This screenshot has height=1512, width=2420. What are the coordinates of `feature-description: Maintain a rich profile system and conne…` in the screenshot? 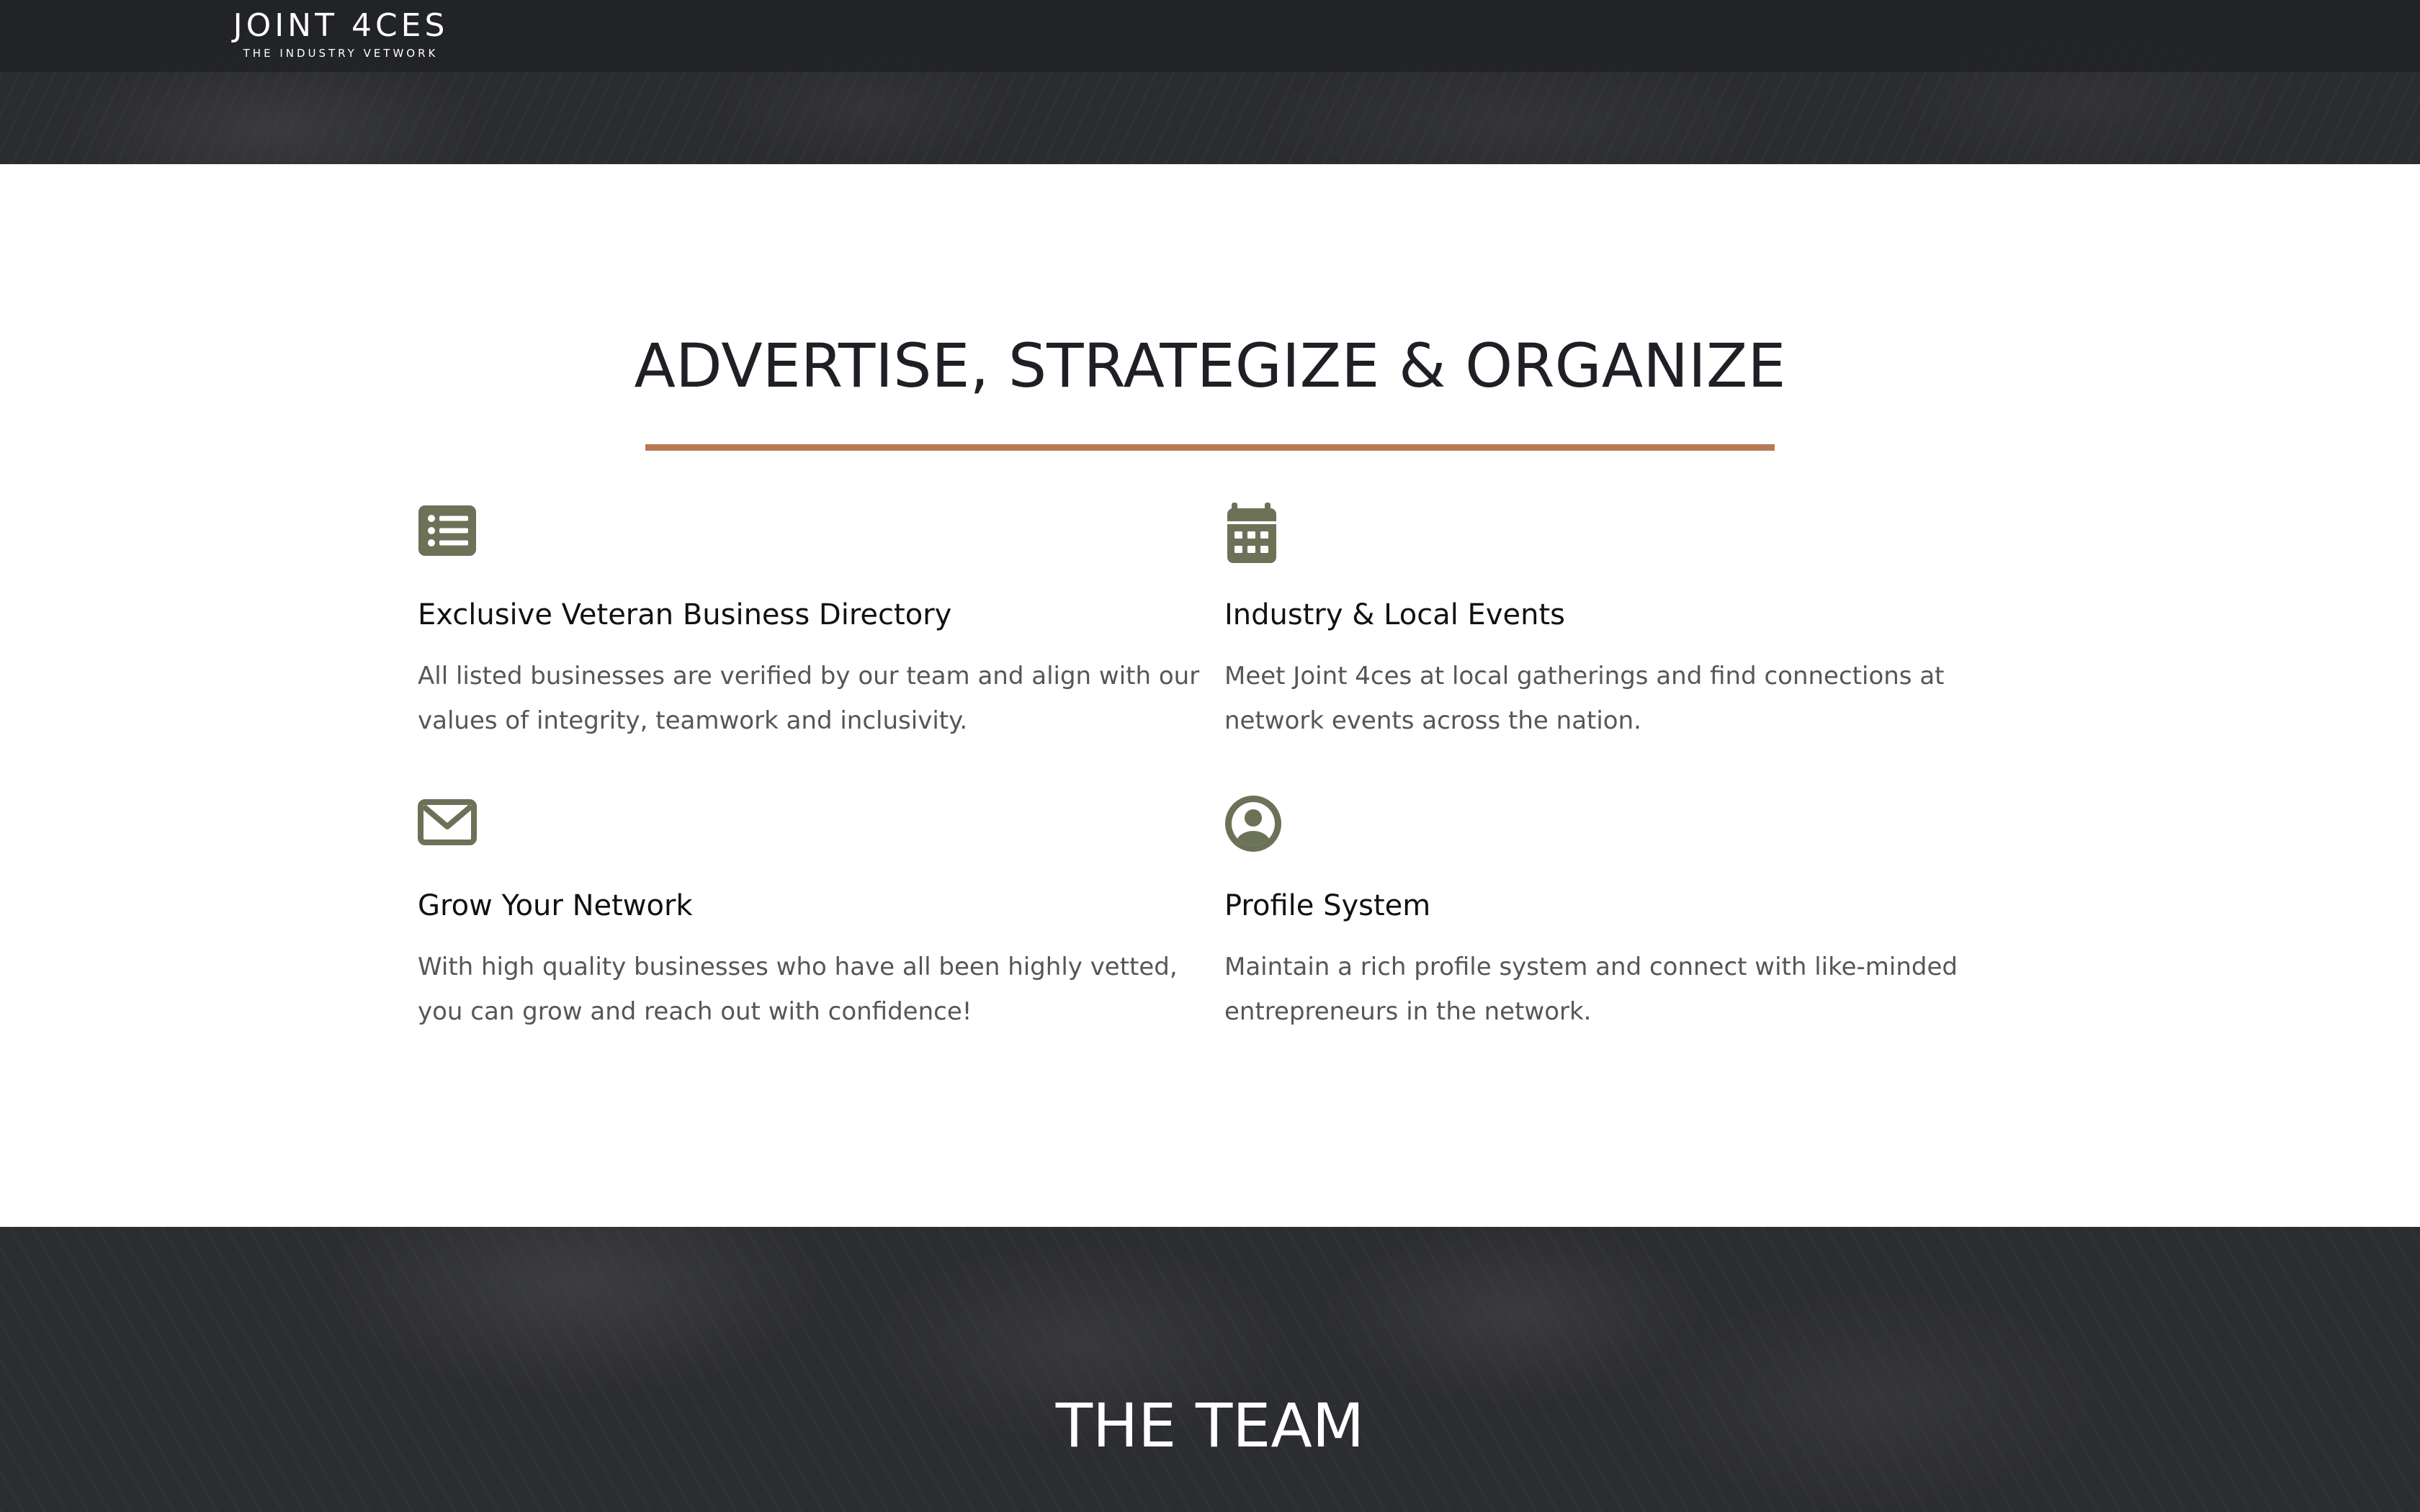 It's located at (1591, 989).